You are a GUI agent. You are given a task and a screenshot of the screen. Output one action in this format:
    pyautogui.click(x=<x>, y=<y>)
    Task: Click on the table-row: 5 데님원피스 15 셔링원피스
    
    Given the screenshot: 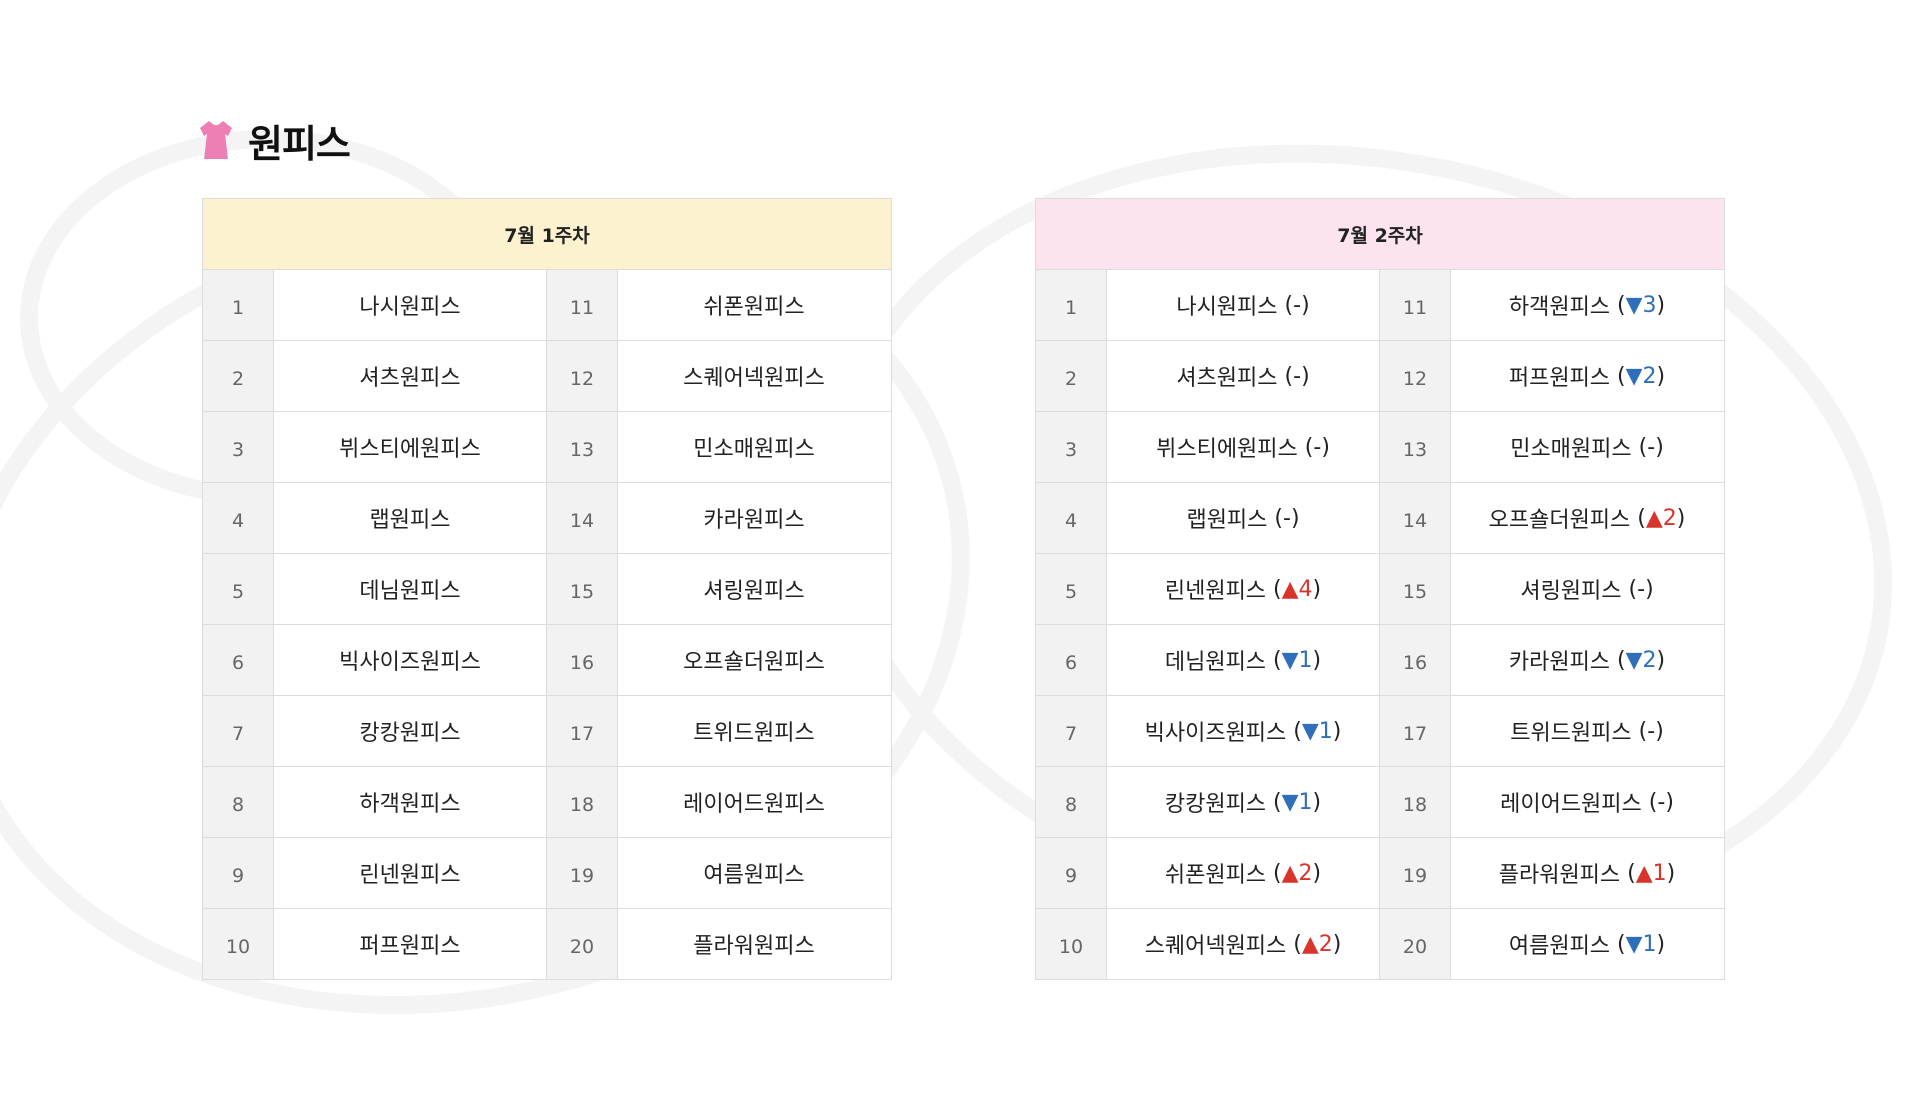 What is the action you would take?
    pyautogui.click(x=547, y=589)
    